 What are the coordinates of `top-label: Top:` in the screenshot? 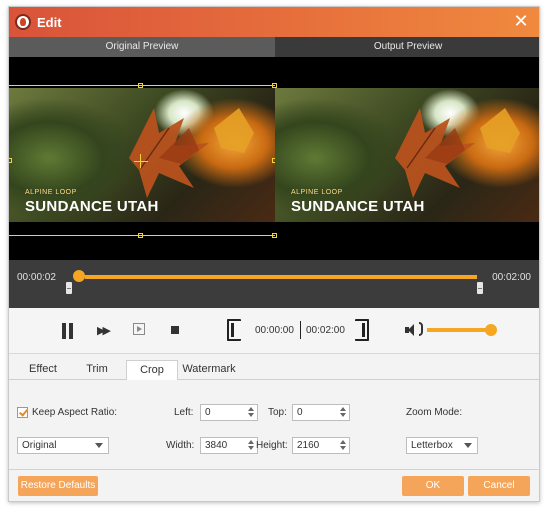 It's located at (277, 412).